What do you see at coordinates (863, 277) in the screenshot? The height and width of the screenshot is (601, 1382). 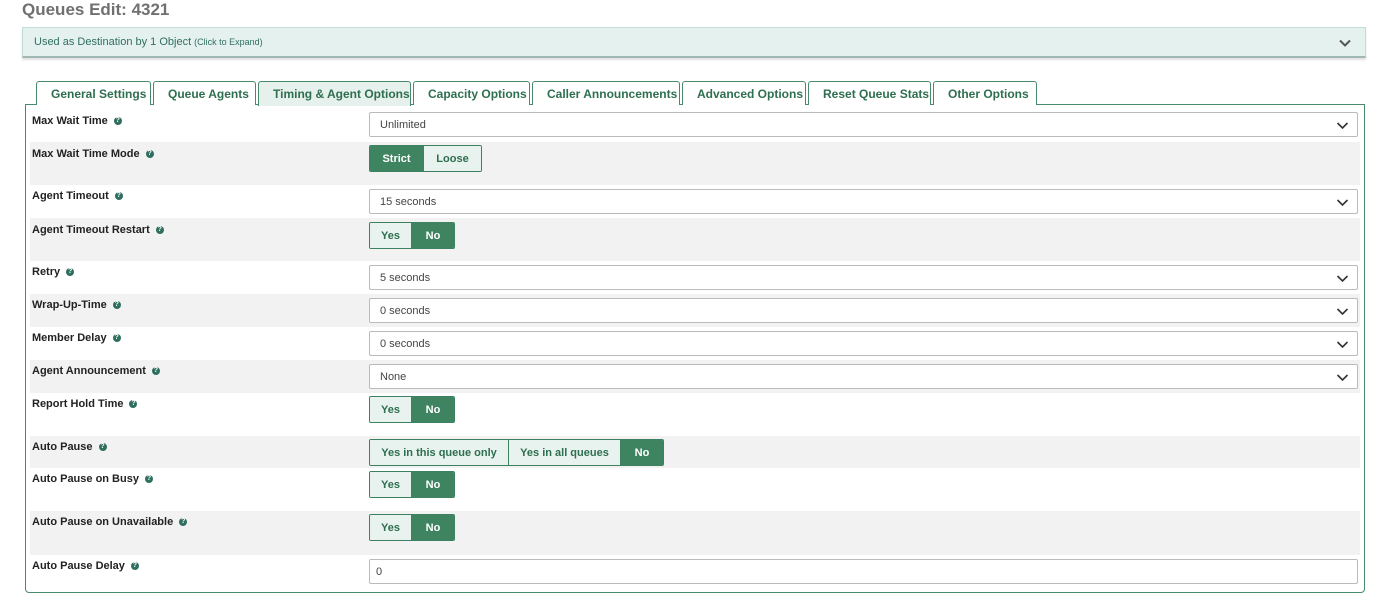 I see `retry-select: 5 seconds` at bounding box center [863, 277].